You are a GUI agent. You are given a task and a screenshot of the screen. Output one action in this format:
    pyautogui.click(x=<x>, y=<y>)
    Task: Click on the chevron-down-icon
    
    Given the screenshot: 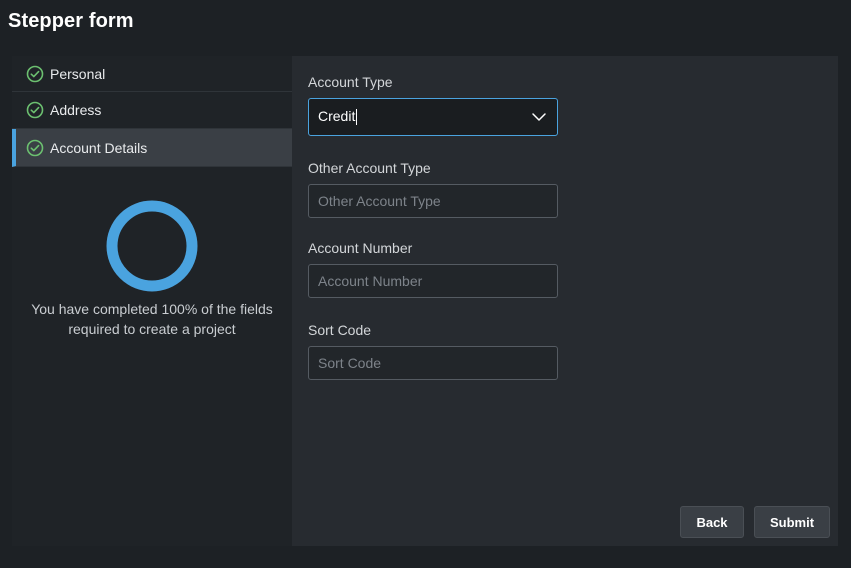 What is the action you would take?
    pyautogui.click(x=539, y=117)
    